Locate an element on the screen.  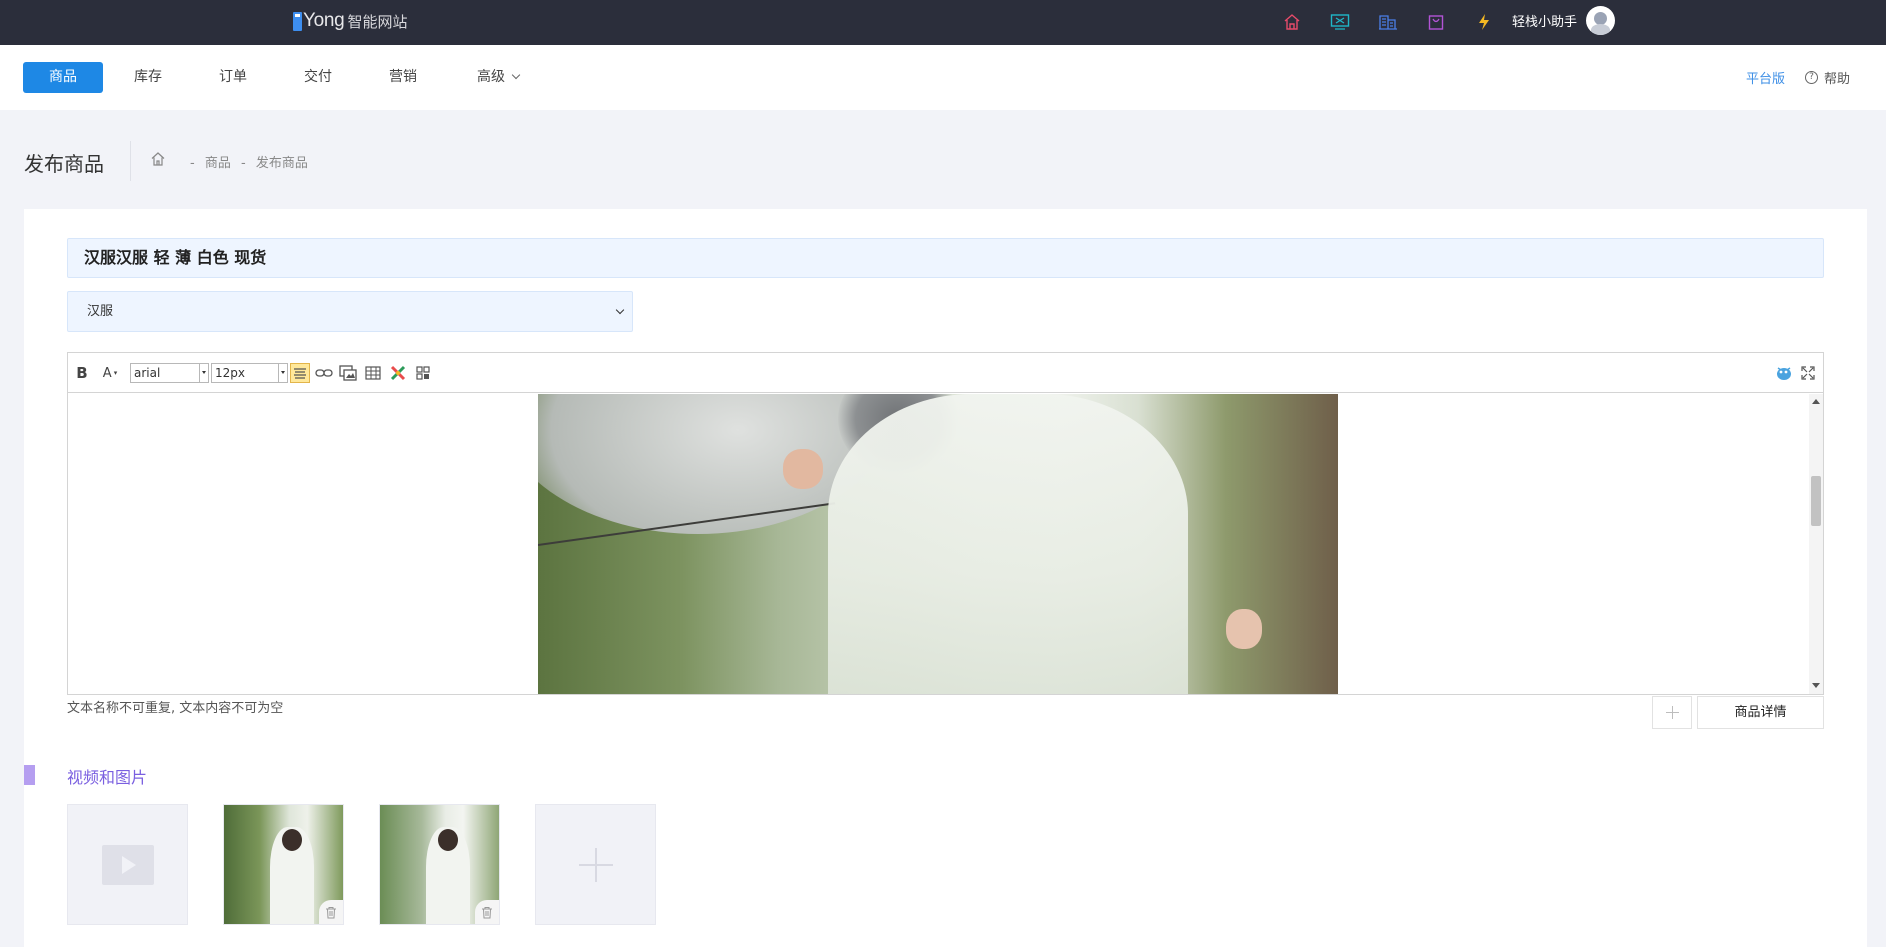
editor-hint: 文本名称不可重复, 文本内容不可为空 is located at coordinates (175, 708).